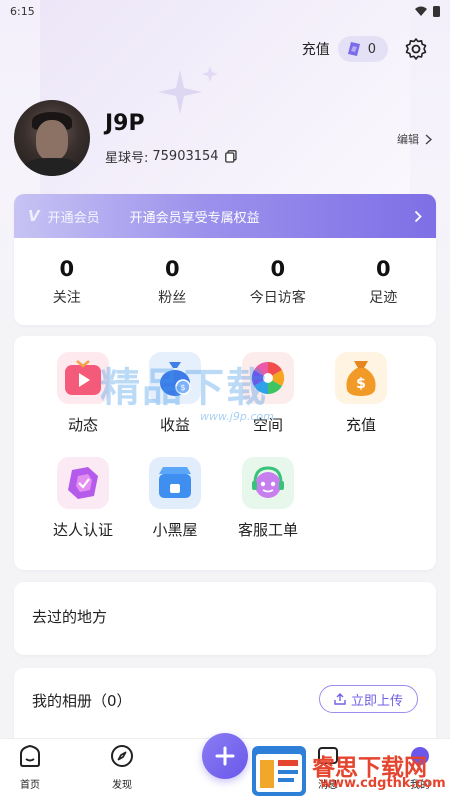 This screenshot has width=450, height=800. I want to click on copy-icon, so click(230, 156).